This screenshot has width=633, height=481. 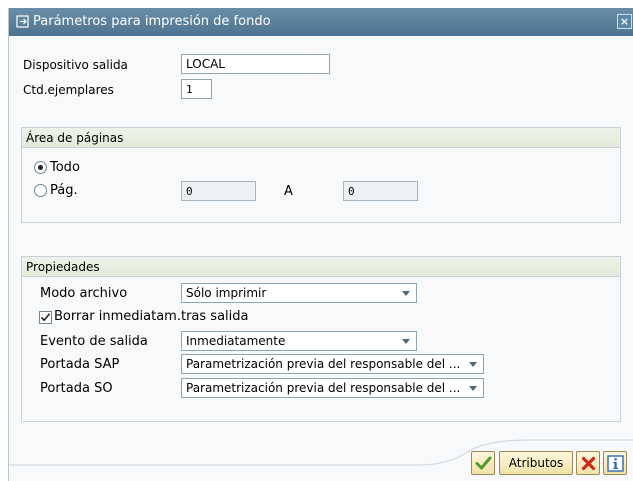 What do you see at coordinates (64, 190) in the screenshot?
I see `page-label: Pág.` at bounding box center [64, 190].